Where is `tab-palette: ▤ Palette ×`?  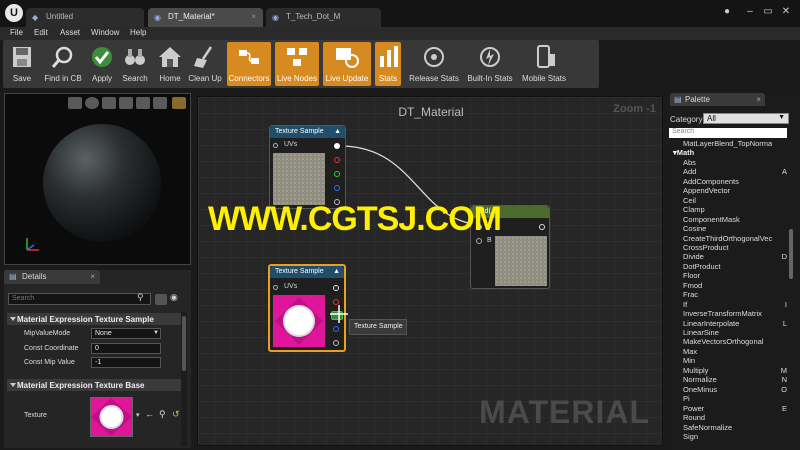 tab-palette: ▤ Palette × is located at coordinates (717, 99).